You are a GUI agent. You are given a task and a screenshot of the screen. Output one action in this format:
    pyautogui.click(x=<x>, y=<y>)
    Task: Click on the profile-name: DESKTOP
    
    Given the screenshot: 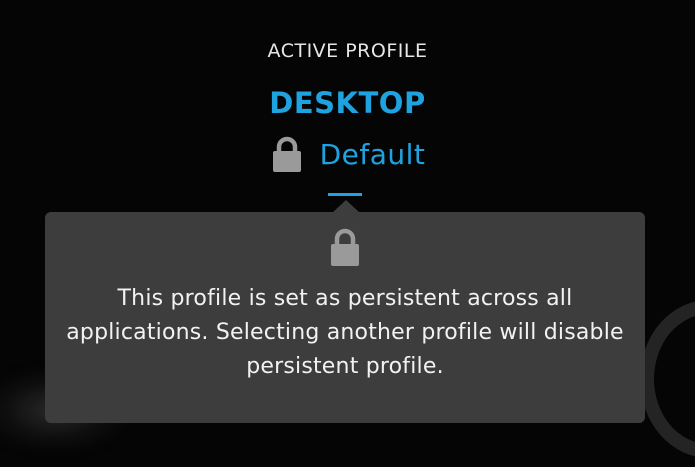 What is the action you would take?
    pyautogui.click(x=347, y=103)
    